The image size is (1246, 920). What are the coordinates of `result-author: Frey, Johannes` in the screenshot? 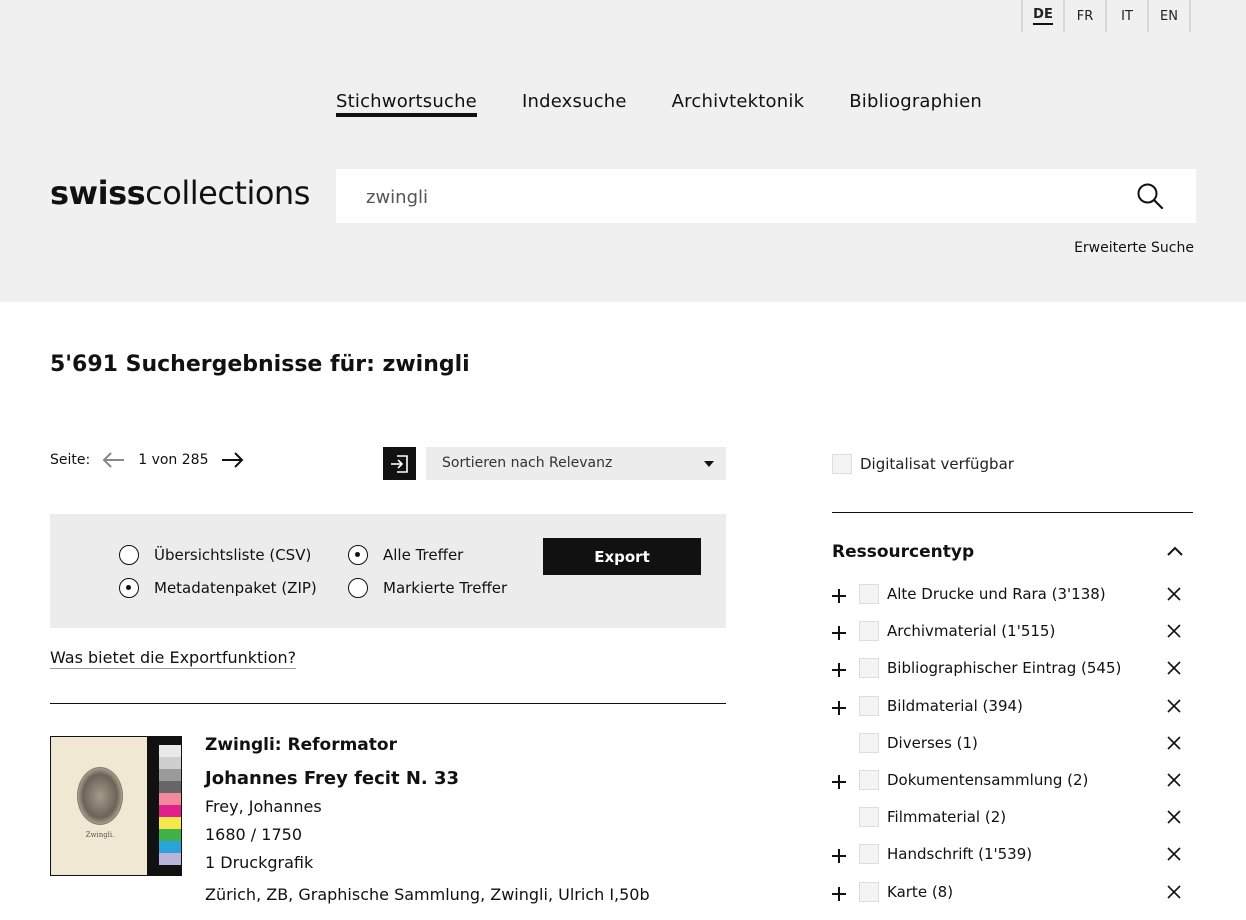 It's located at (263, 806).